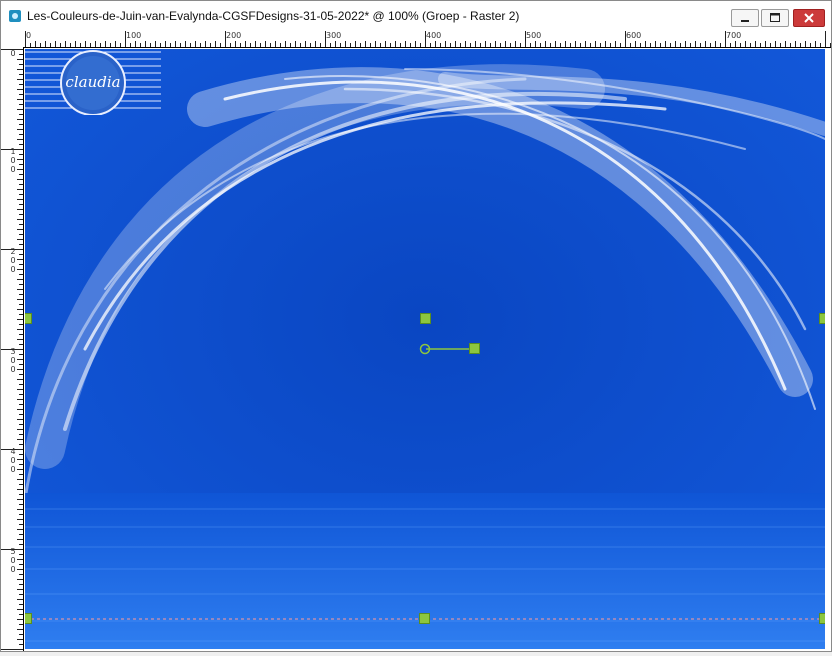 This screenshot has height=656, width=832. I want to click on ruler-label-500: 500, so click(534, 35).